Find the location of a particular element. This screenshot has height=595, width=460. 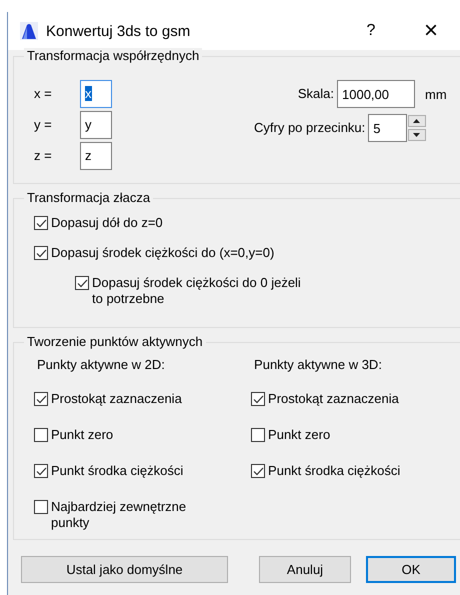

field-label: x = is located at coordinates (43, 93).